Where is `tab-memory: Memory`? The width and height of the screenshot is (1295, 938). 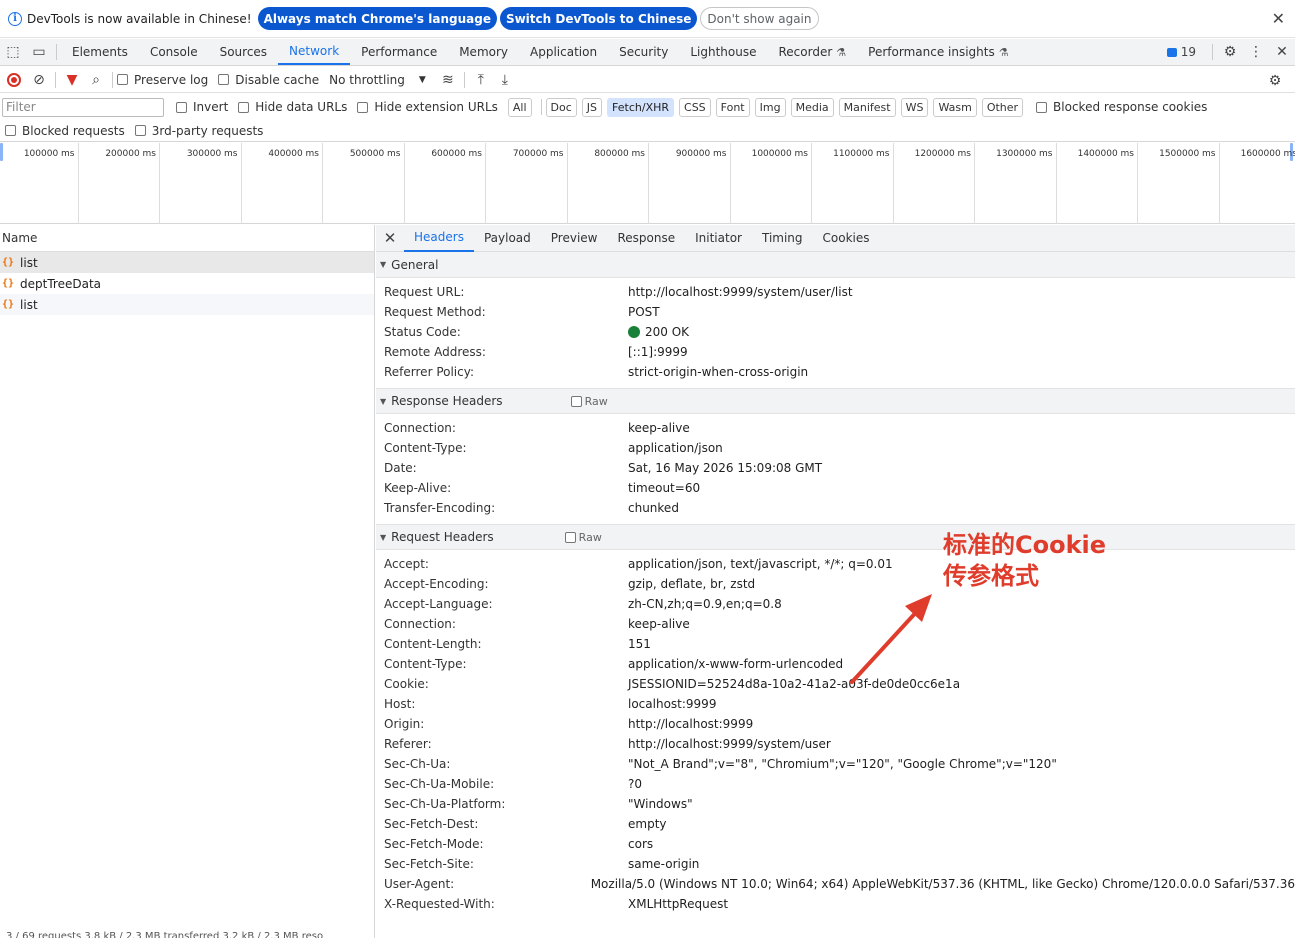
tab-memory: Memory is located at coordinates (483, 52).